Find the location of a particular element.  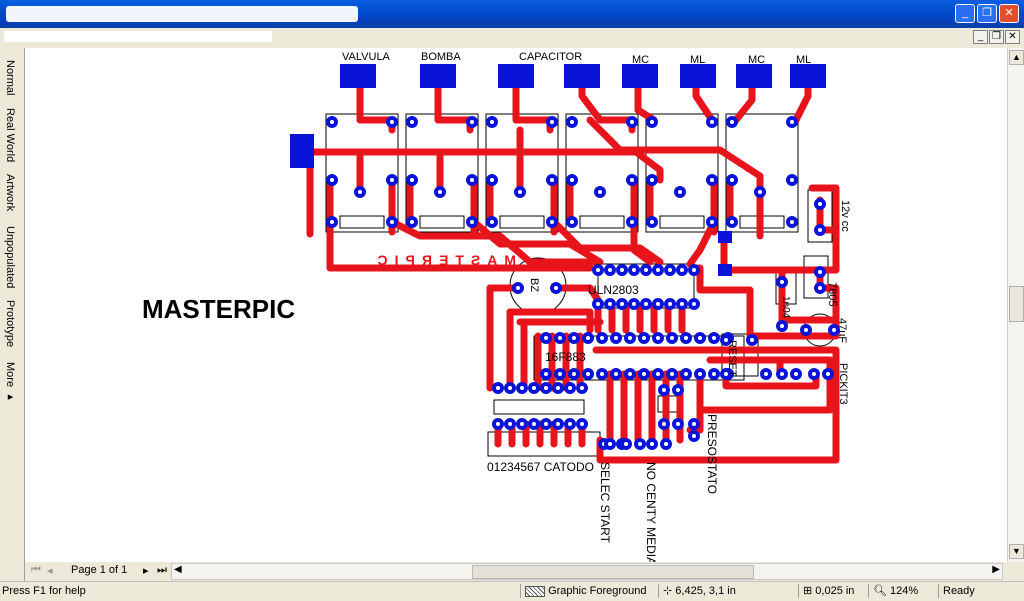

vertical-scrollbar: ▲ ▼ is located at coordinates (1015, 305).